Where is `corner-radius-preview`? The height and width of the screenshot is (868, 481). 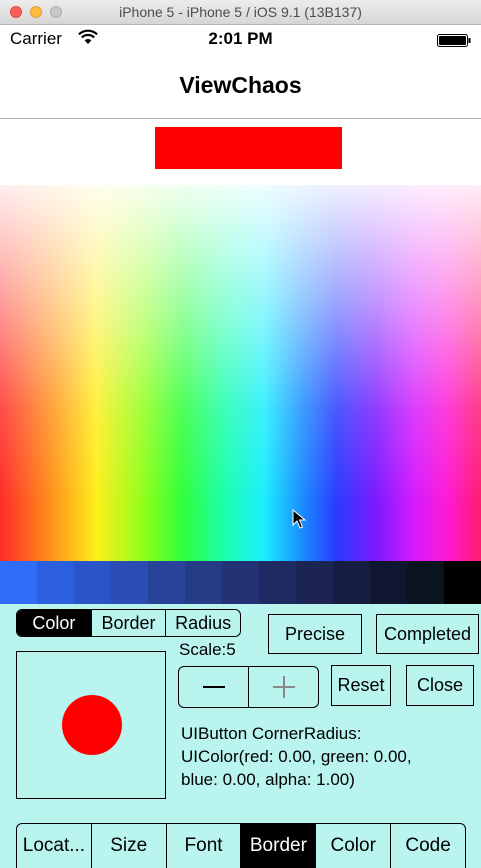 corner-radius-preview is located at coordinates (91, 725).